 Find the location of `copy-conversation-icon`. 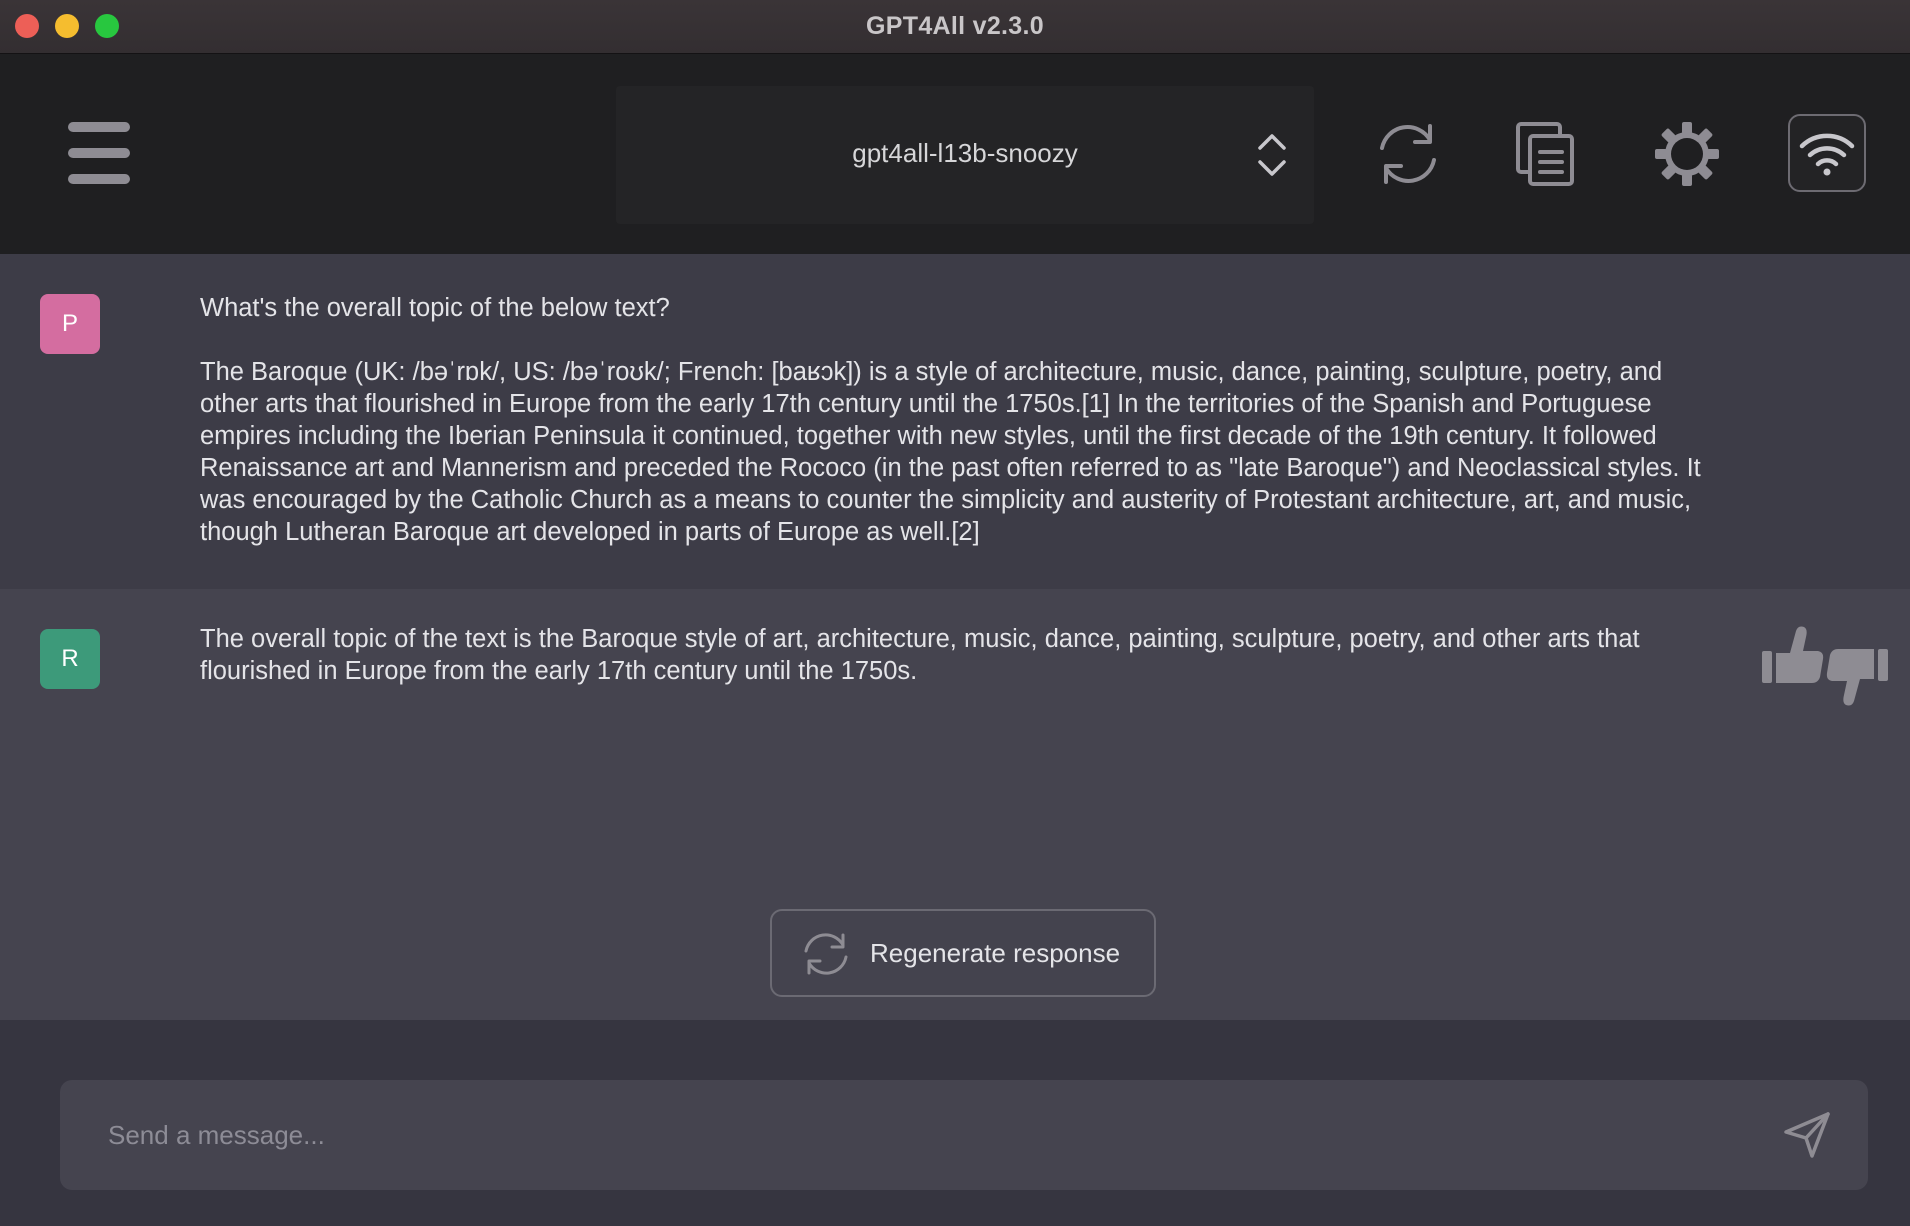

copy-conversation-icon is located at coordinates (1546, 154).